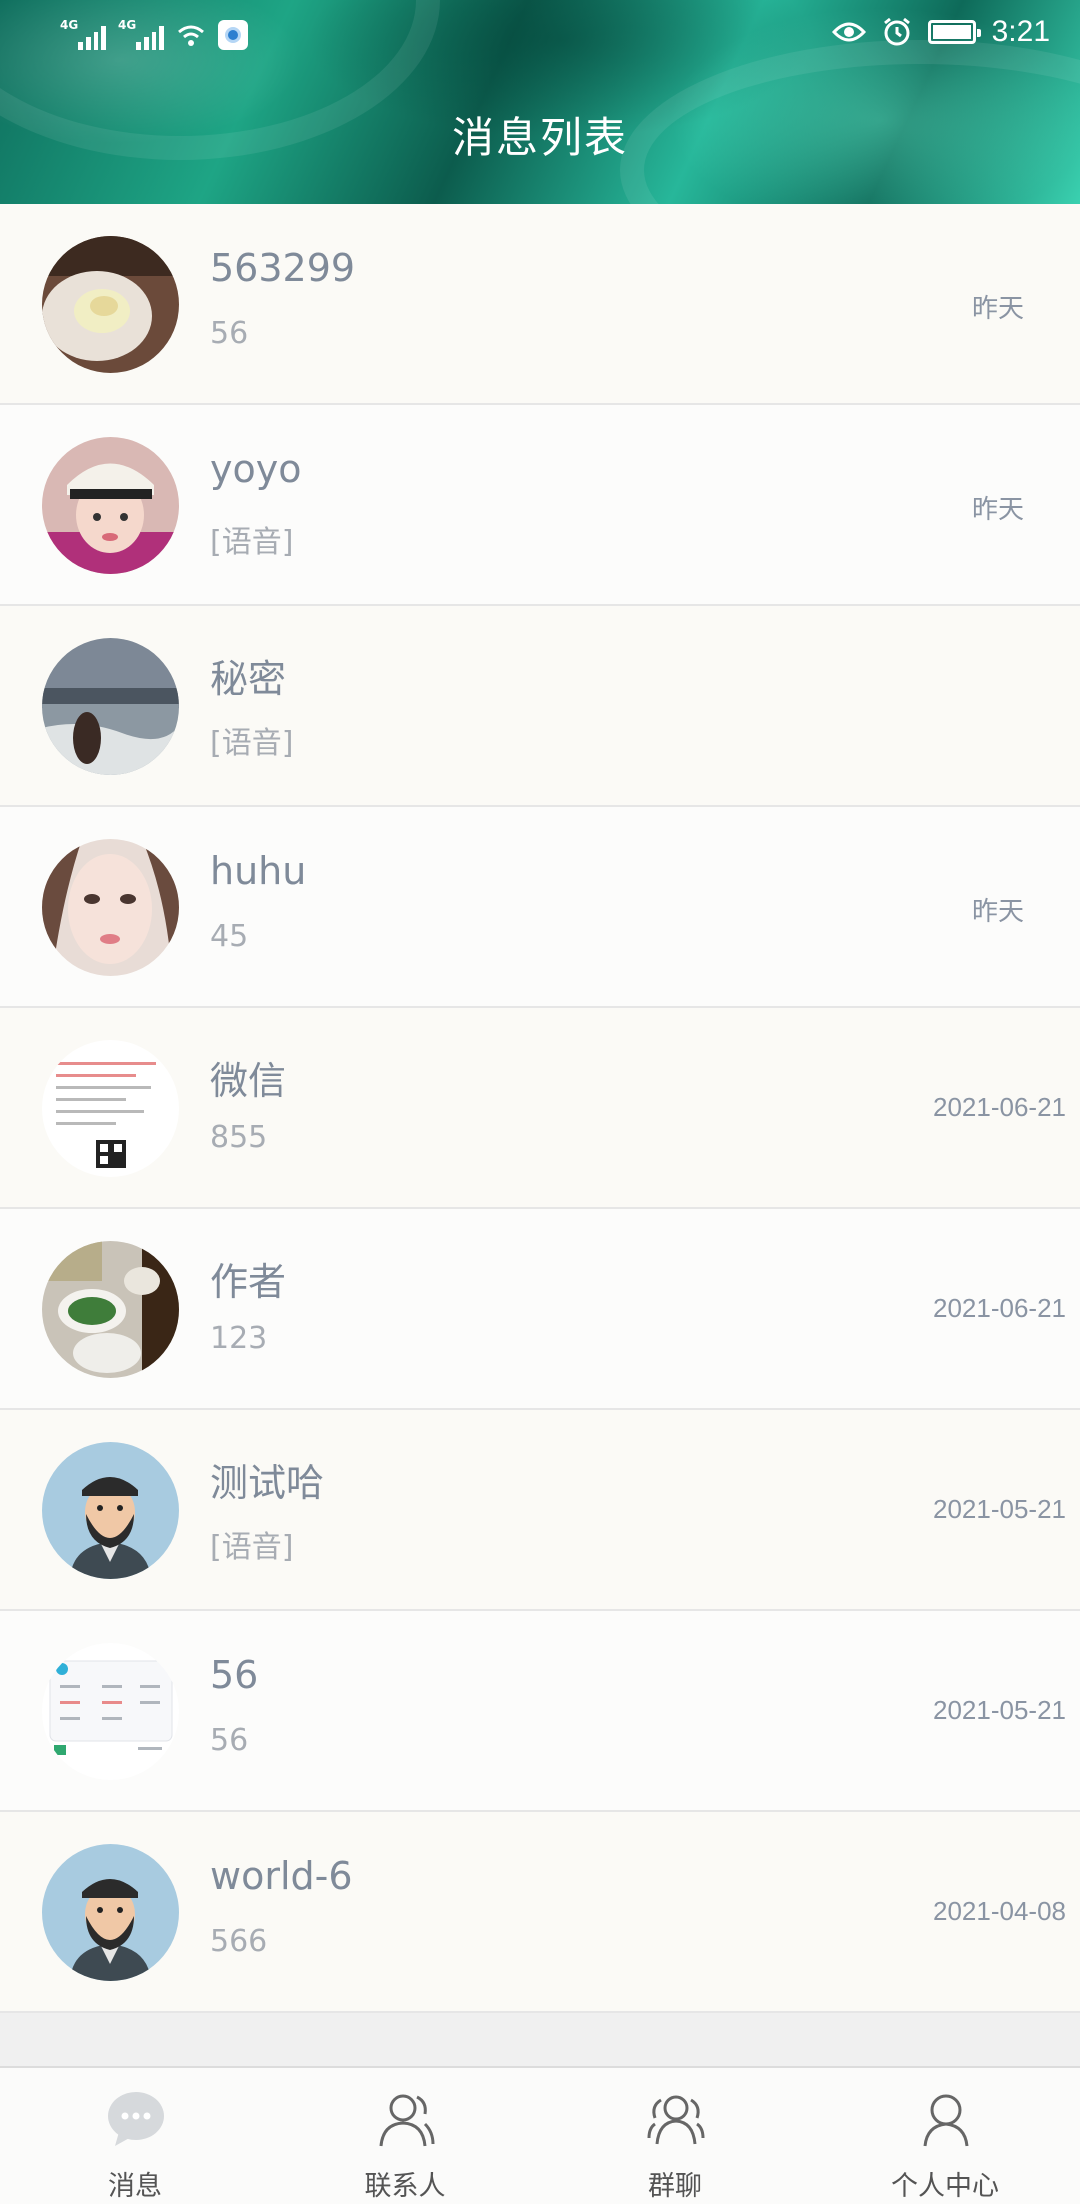 Image resolution: width=1080 pixels, height=2204 pixels. What do you see at coordinates (676, 2120) in the screenshot?
I see `group-icon` at bounding box center [676, 2120].